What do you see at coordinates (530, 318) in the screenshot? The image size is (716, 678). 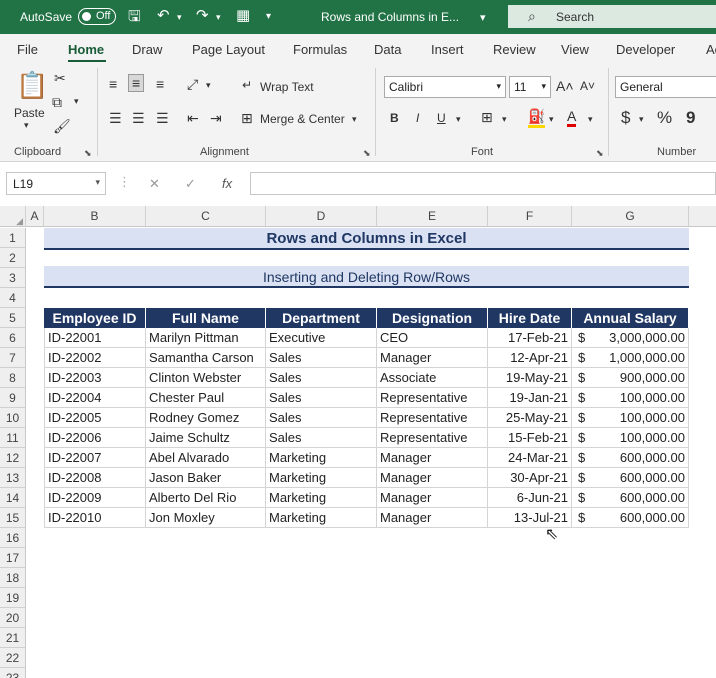 I see `column-title-cell: Hire Date` at bounding box center [530, 318].